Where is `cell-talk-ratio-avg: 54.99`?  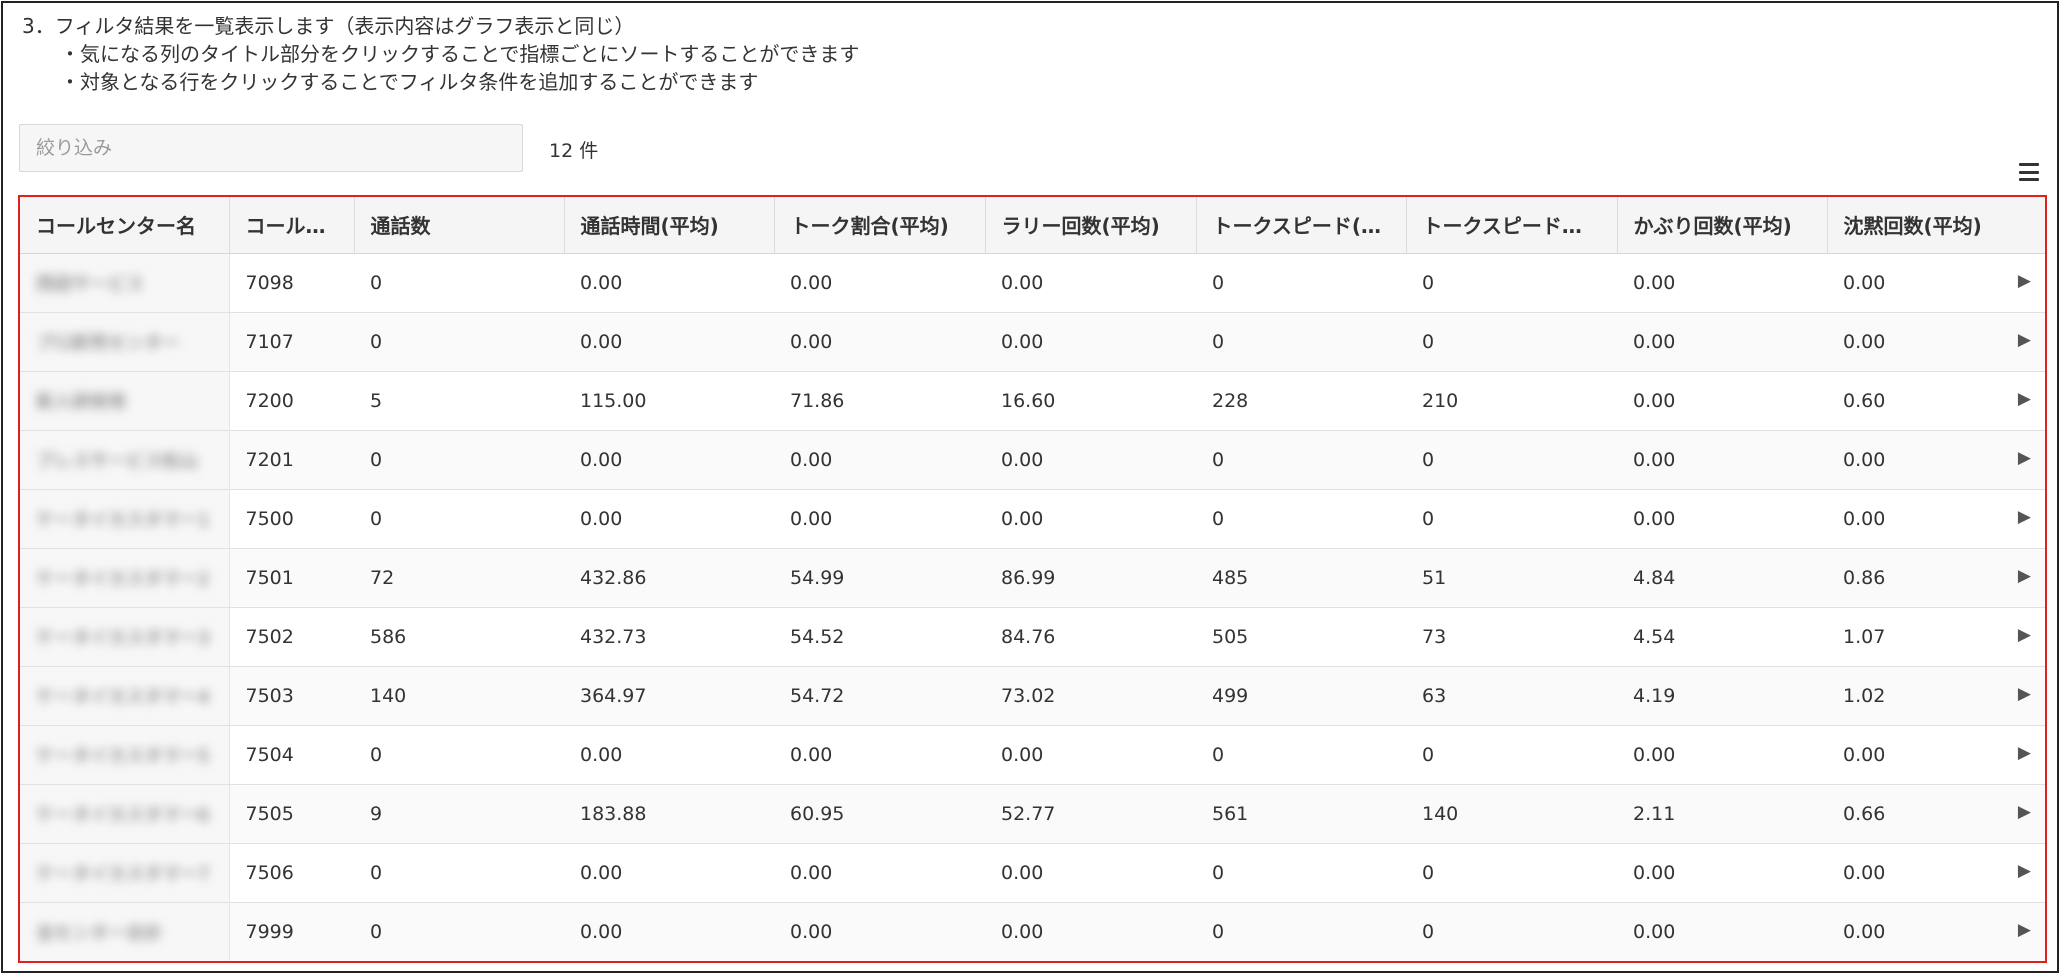 cell-talk-ratio-avg: 54.99 is located at coordinates (879, 578).